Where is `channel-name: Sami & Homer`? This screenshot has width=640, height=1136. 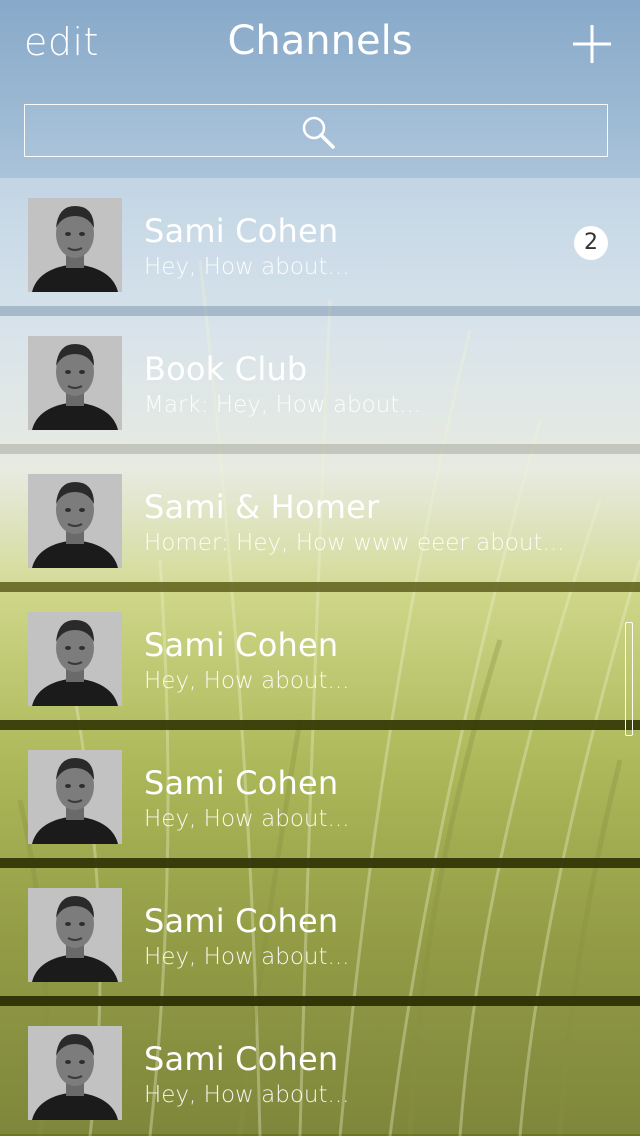 channel-name: Sami & Homer is located at coordinates (262, 507).